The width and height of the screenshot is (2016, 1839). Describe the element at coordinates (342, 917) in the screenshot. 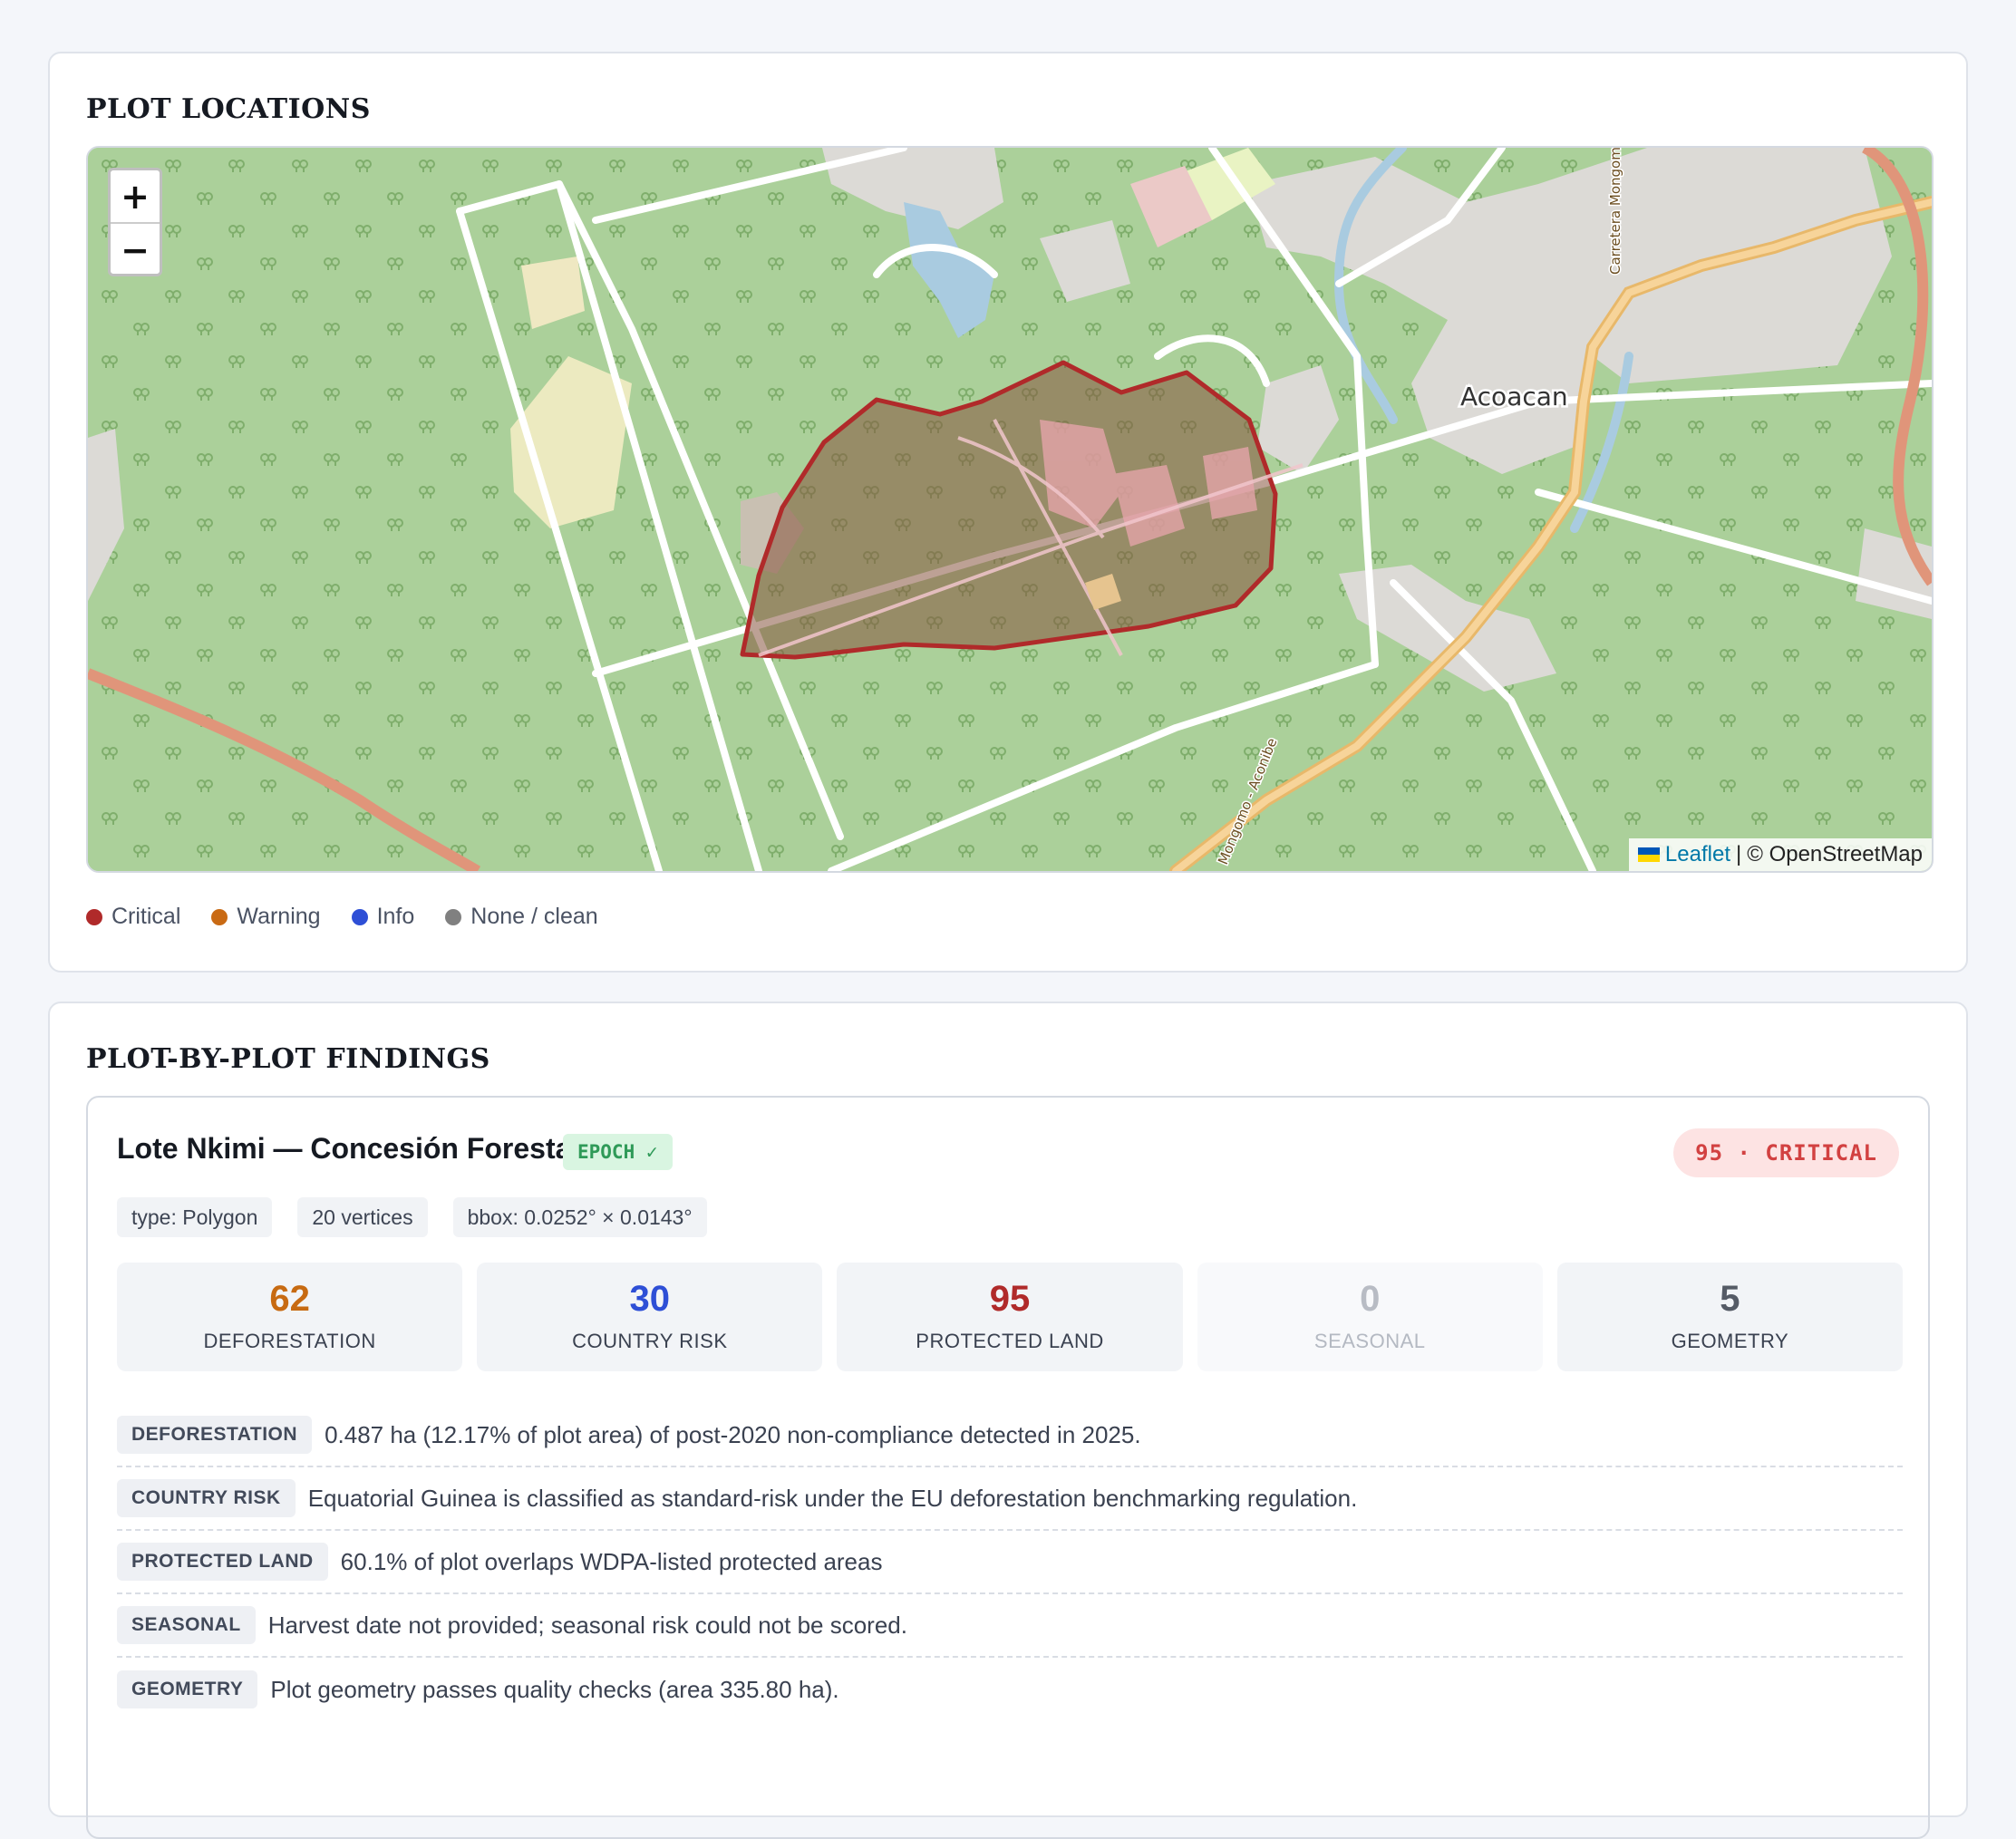

I see `map-legend: Critical Warning Info None / clean` at that location.